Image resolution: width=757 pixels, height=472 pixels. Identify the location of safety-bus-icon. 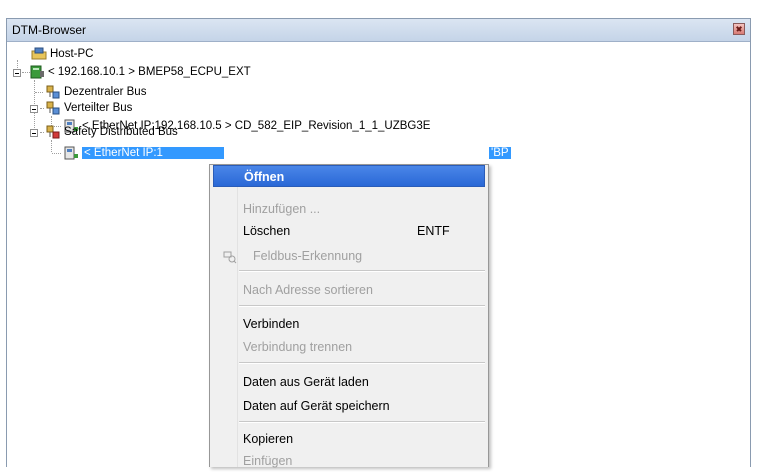
(53, 132).